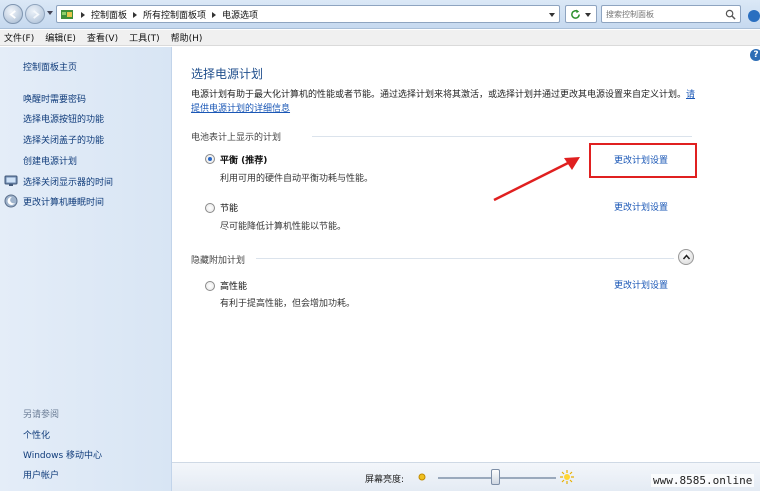 The image size is (760, 491). What do you see at coordinates (60, 37) in the screenshot?
I see `menu-item: 编辑(E)` at bounding box center [60, 37].